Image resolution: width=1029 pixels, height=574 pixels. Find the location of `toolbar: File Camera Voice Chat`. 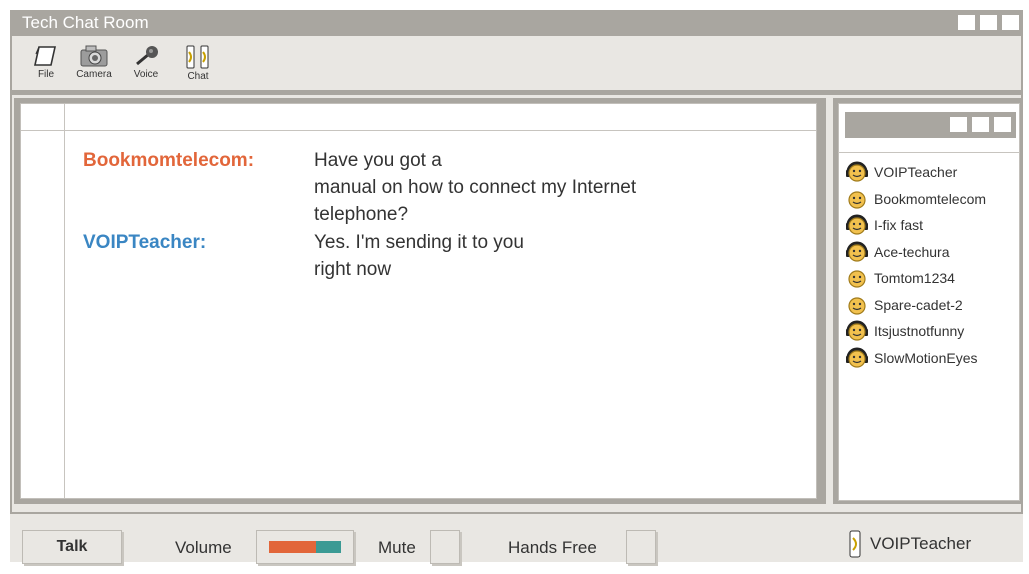

toolbar: File Camera Voice Chat is located at coordinates (516, 63).